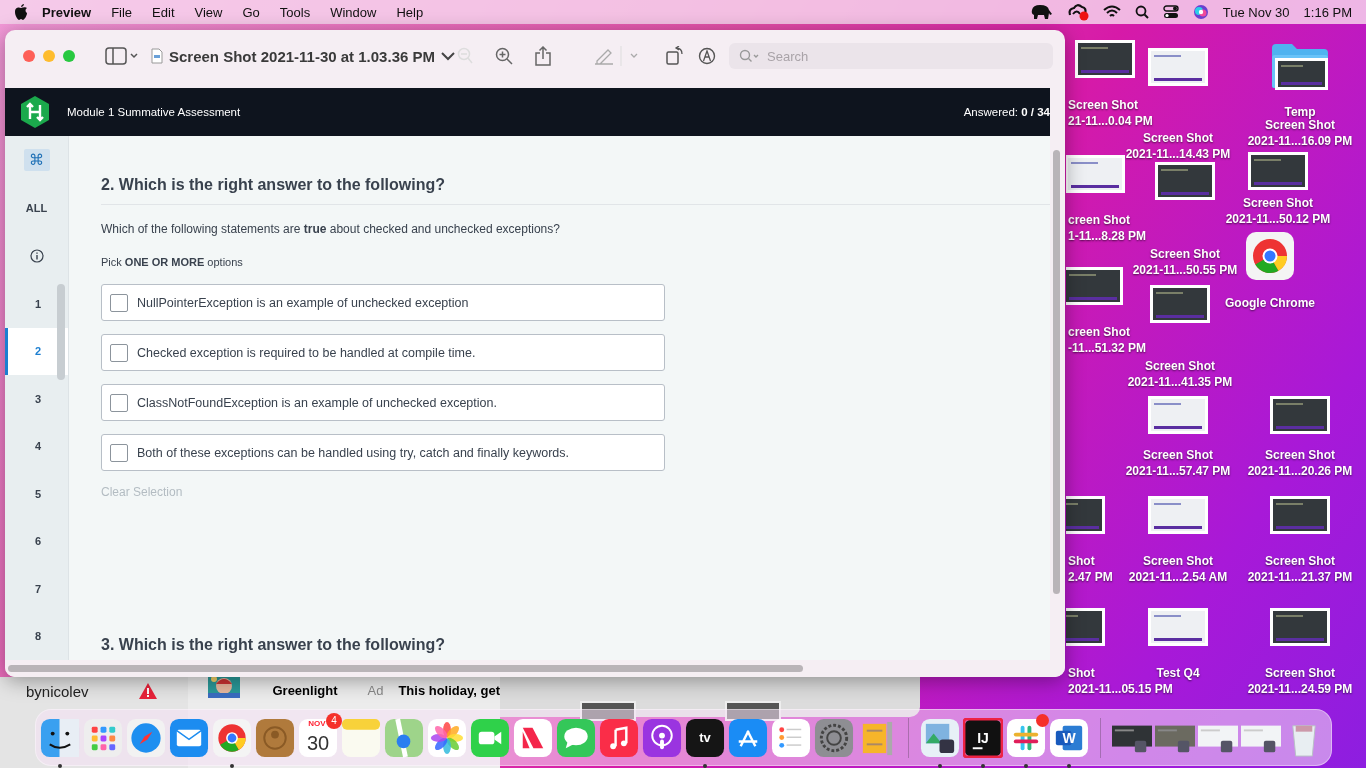 This screenshot has width=1366, height=768. I want to click on close-button, so click(29, 56).